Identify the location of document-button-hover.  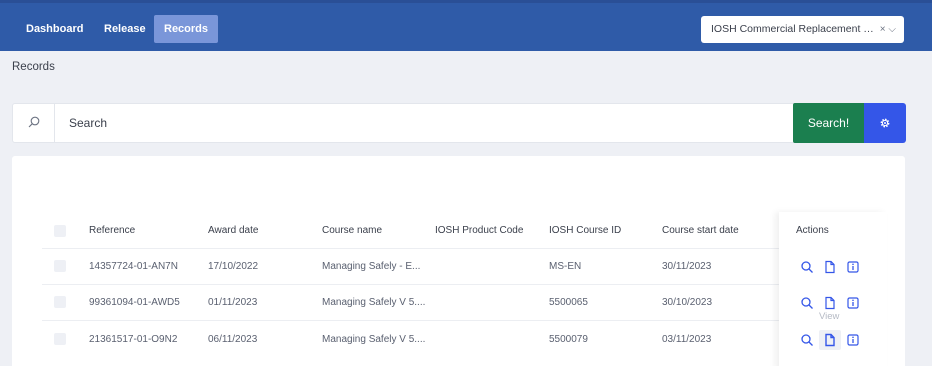
(830, 340).